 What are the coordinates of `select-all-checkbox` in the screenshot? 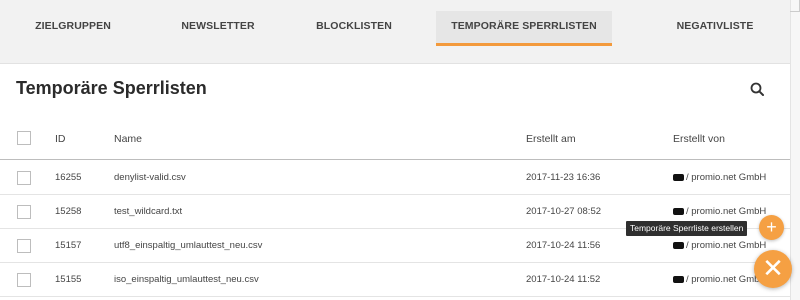 It's located at (24, 138).